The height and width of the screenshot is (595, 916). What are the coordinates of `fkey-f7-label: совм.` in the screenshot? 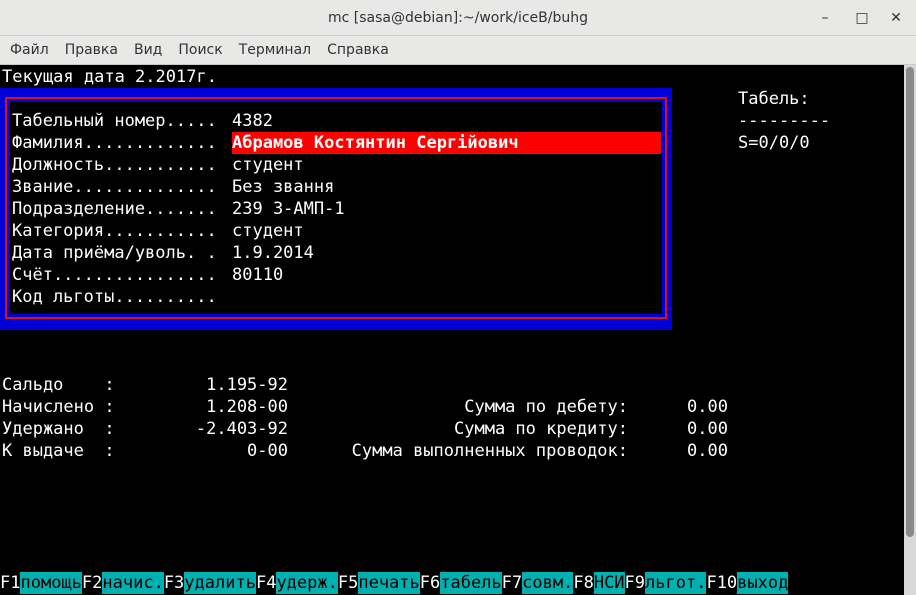 It's located at (548, 583).